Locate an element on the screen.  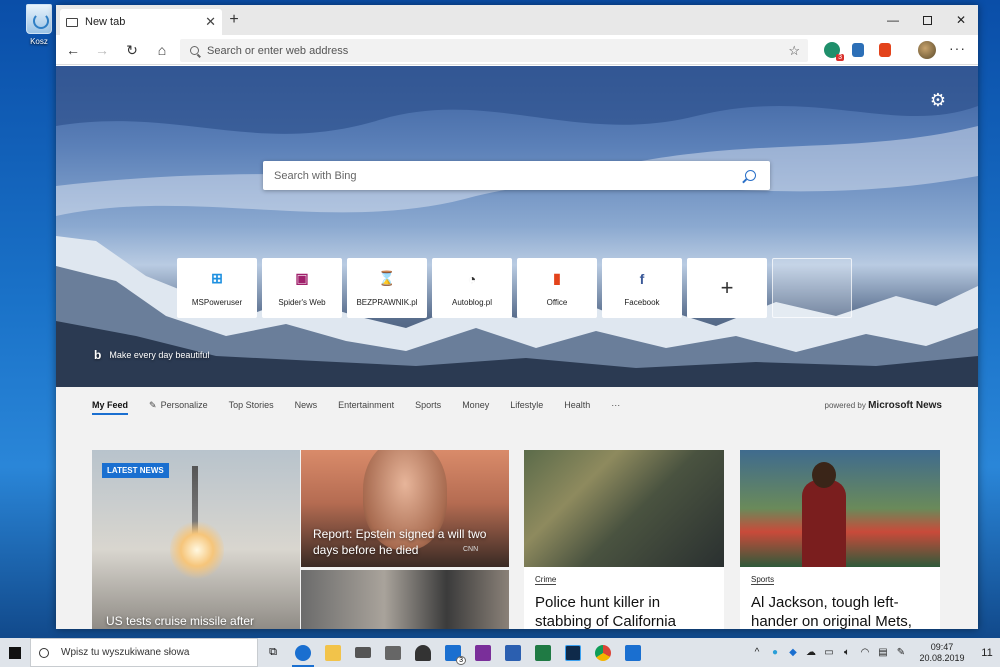
show-hidden-icons-chevron-icon: ^ is located at coordinates (757, 652).